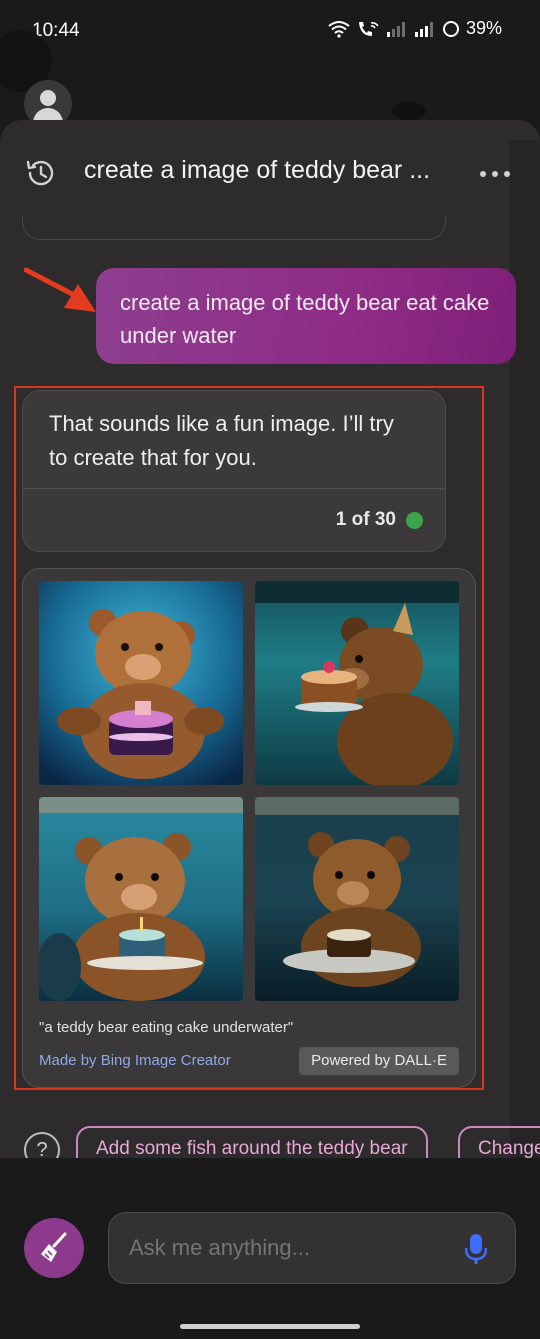  I want to click on history-icon, so click(41, 173).